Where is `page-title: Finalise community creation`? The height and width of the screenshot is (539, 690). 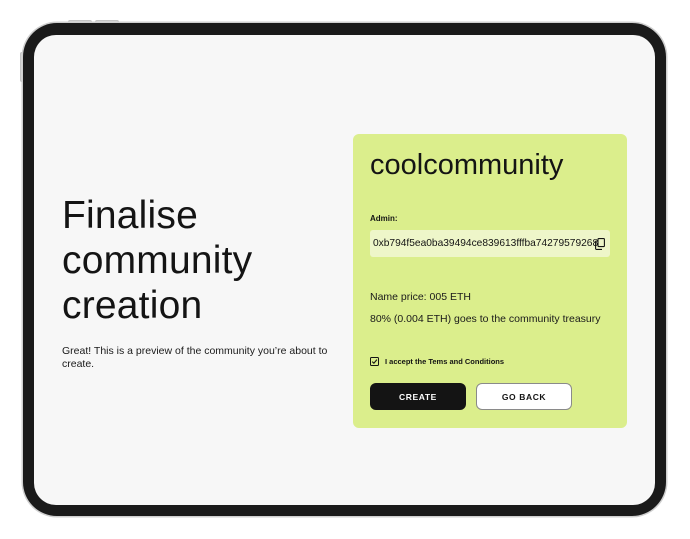
page-title: Finalise community creation is located at coordinates (157, 260).